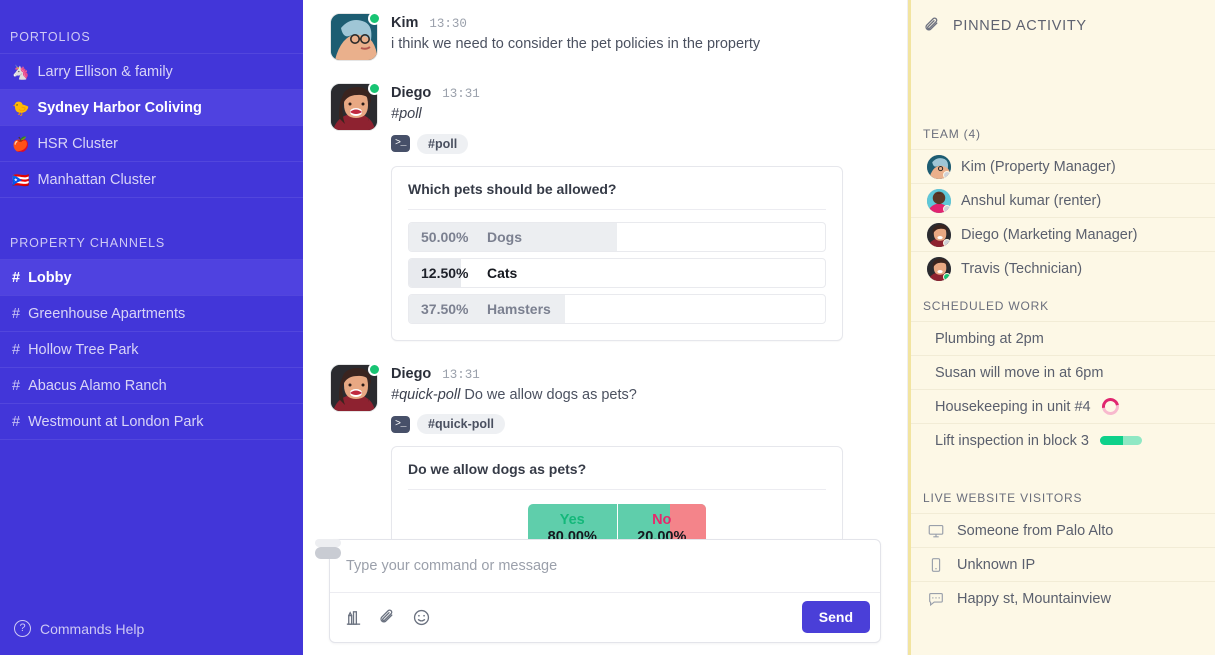 This screenshot has height=655, width=1215. Describe the element at coordinates (617, 236) in the screenshot. I see `poll-option-row: 50.00% Dogs` at that location.